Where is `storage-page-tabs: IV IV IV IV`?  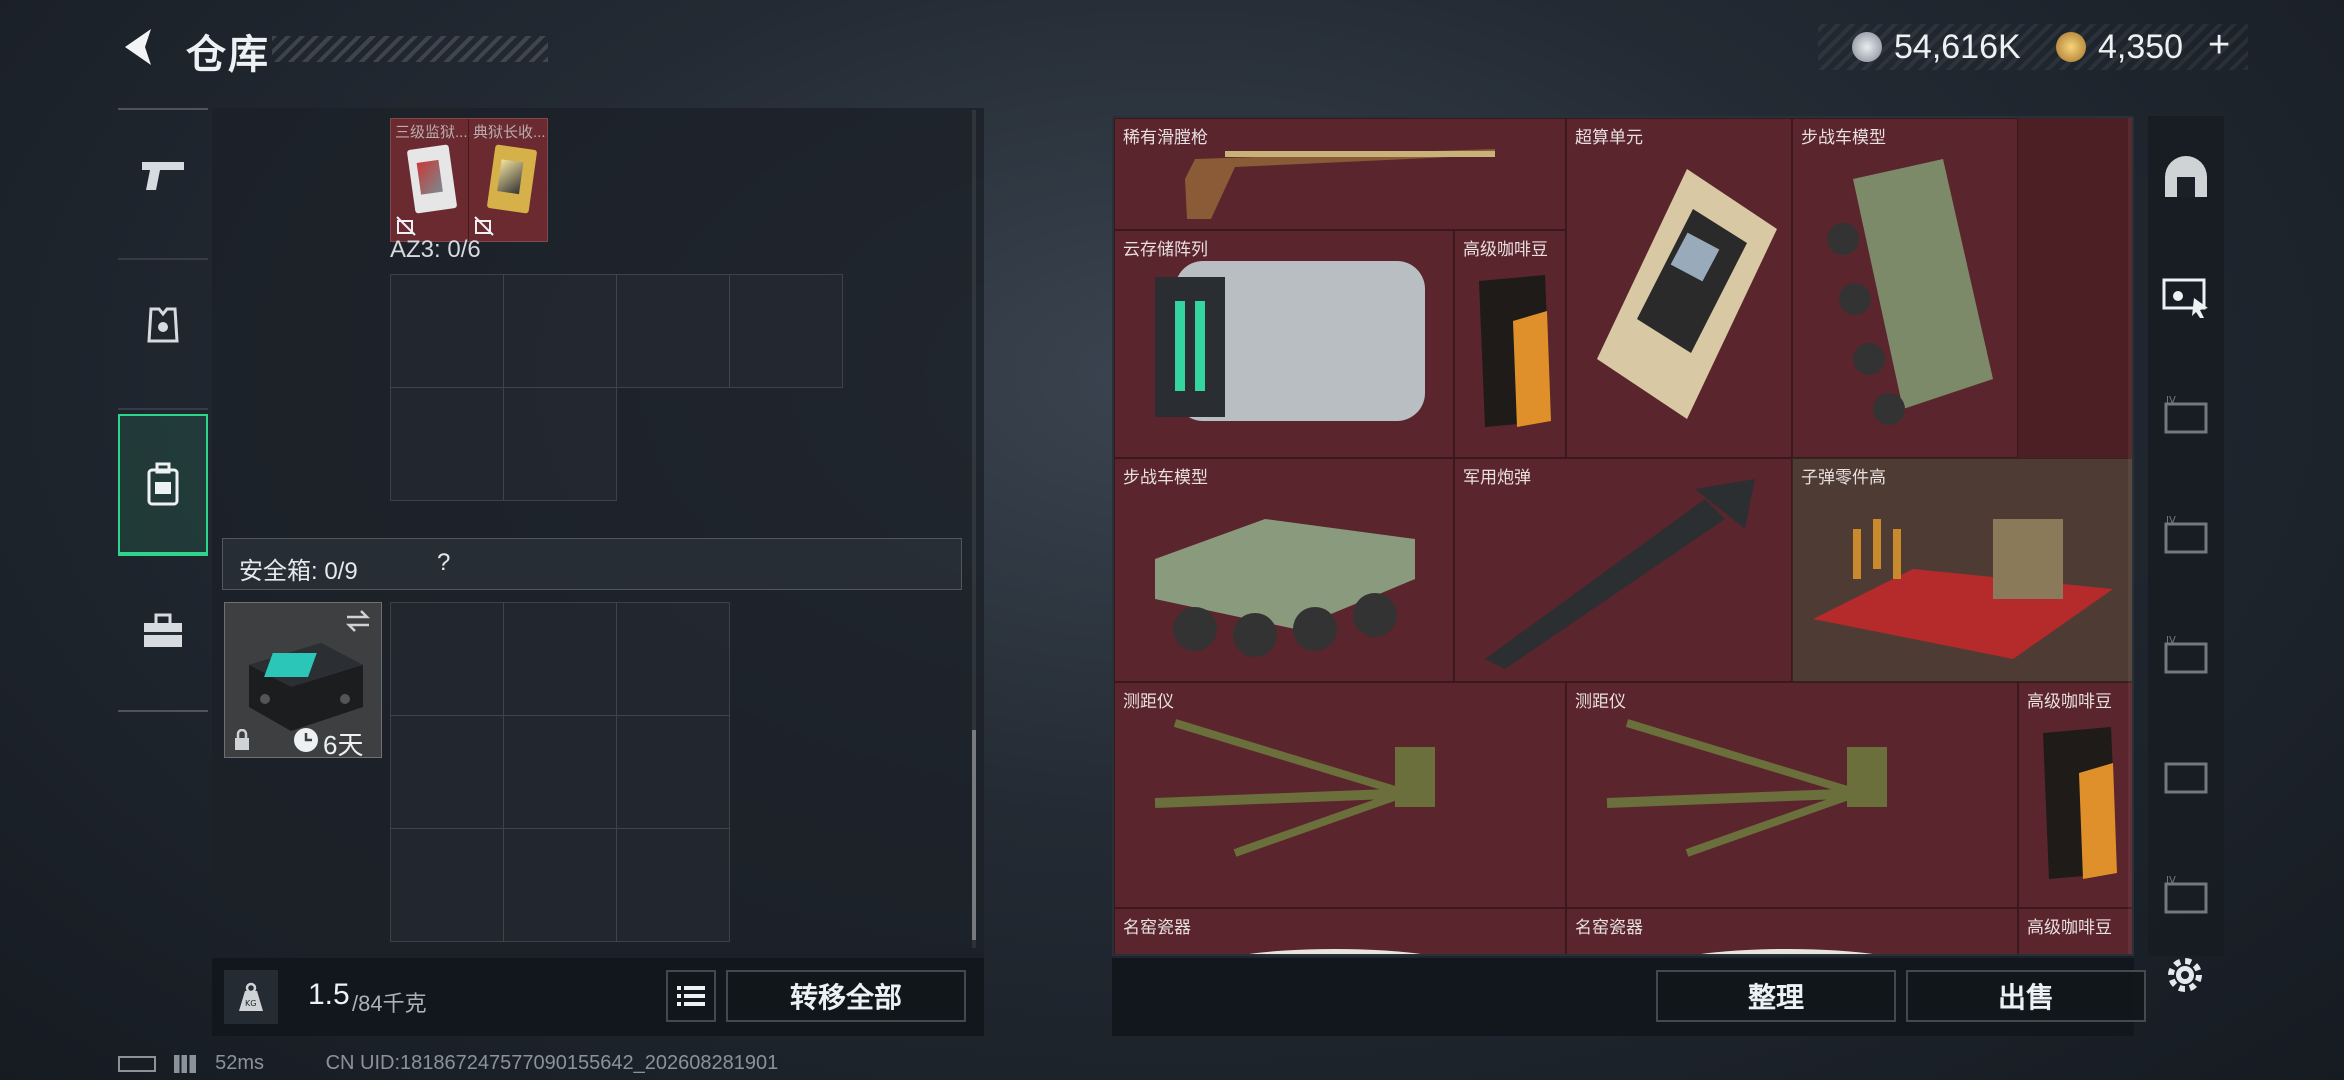 storage-page-tabs: IV IV IV IV is located at coordinates (2186, 536).